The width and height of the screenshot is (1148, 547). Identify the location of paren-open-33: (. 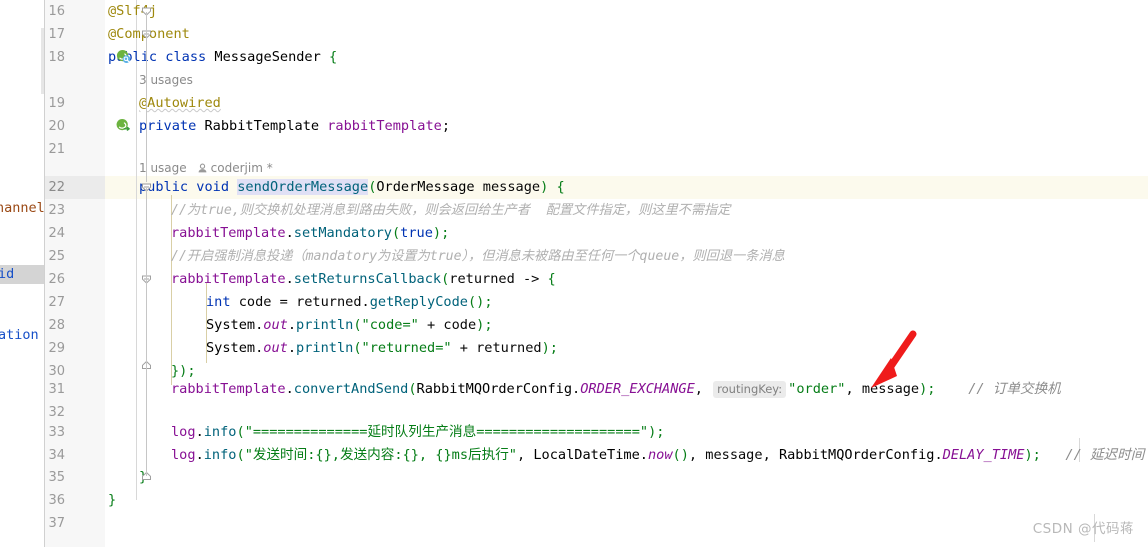
(240, 432).